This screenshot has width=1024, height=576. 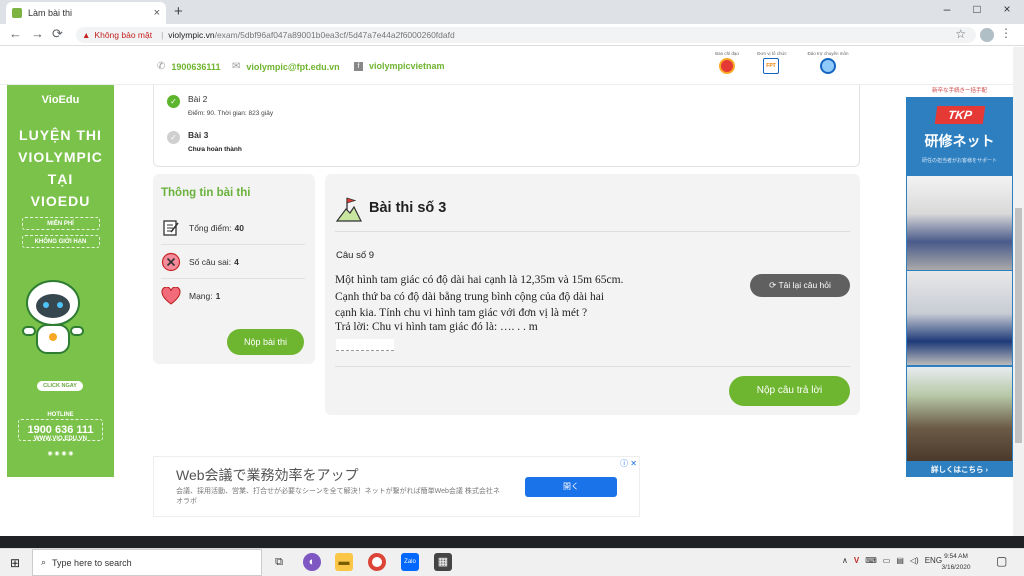 I want to click on mail-icon: ✉, so click(x=236, y=66).